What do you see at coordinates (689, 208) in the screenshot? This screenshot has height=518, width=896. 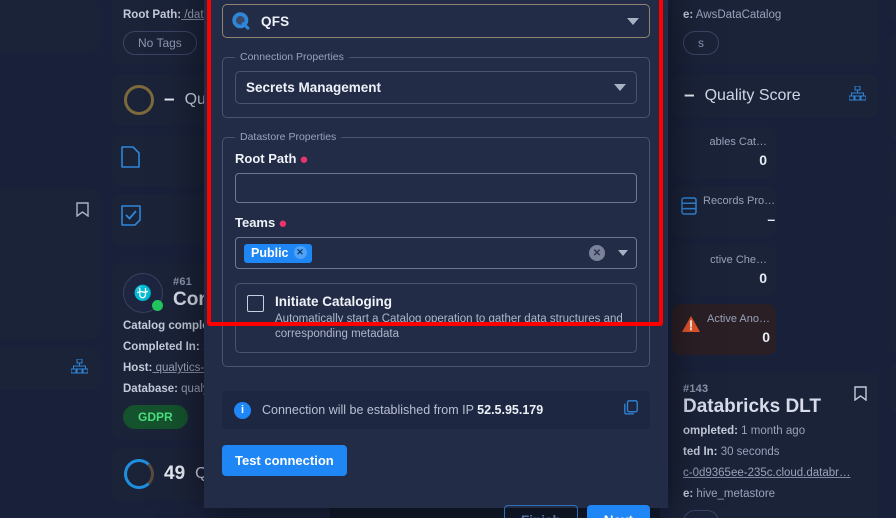 I see `database-icon` at bounding box center [689, 208].